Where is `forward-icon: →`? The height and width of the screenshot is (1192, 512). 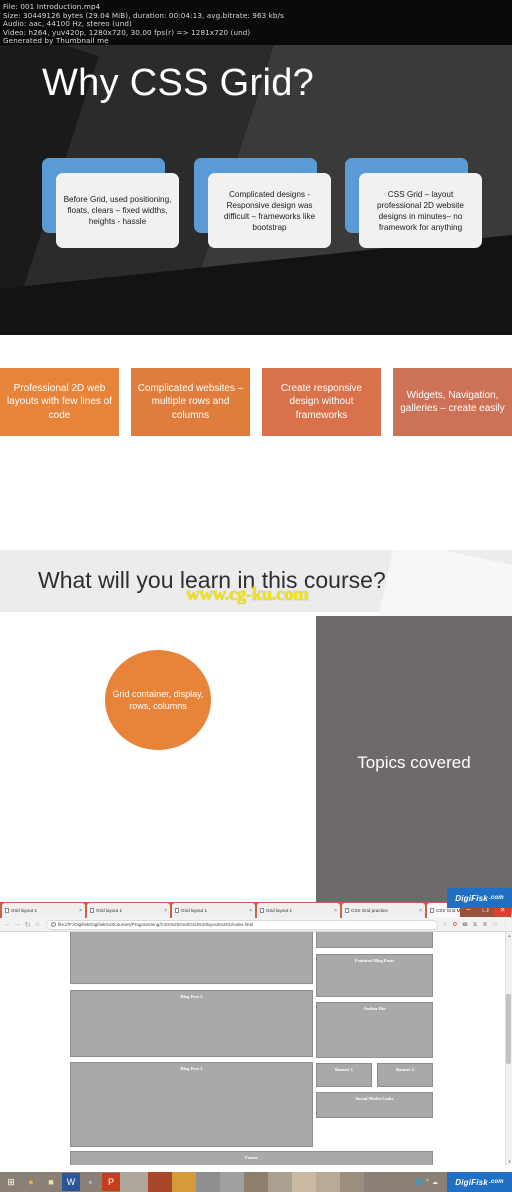 forward-icon: → is located at coordinates (17, 924).